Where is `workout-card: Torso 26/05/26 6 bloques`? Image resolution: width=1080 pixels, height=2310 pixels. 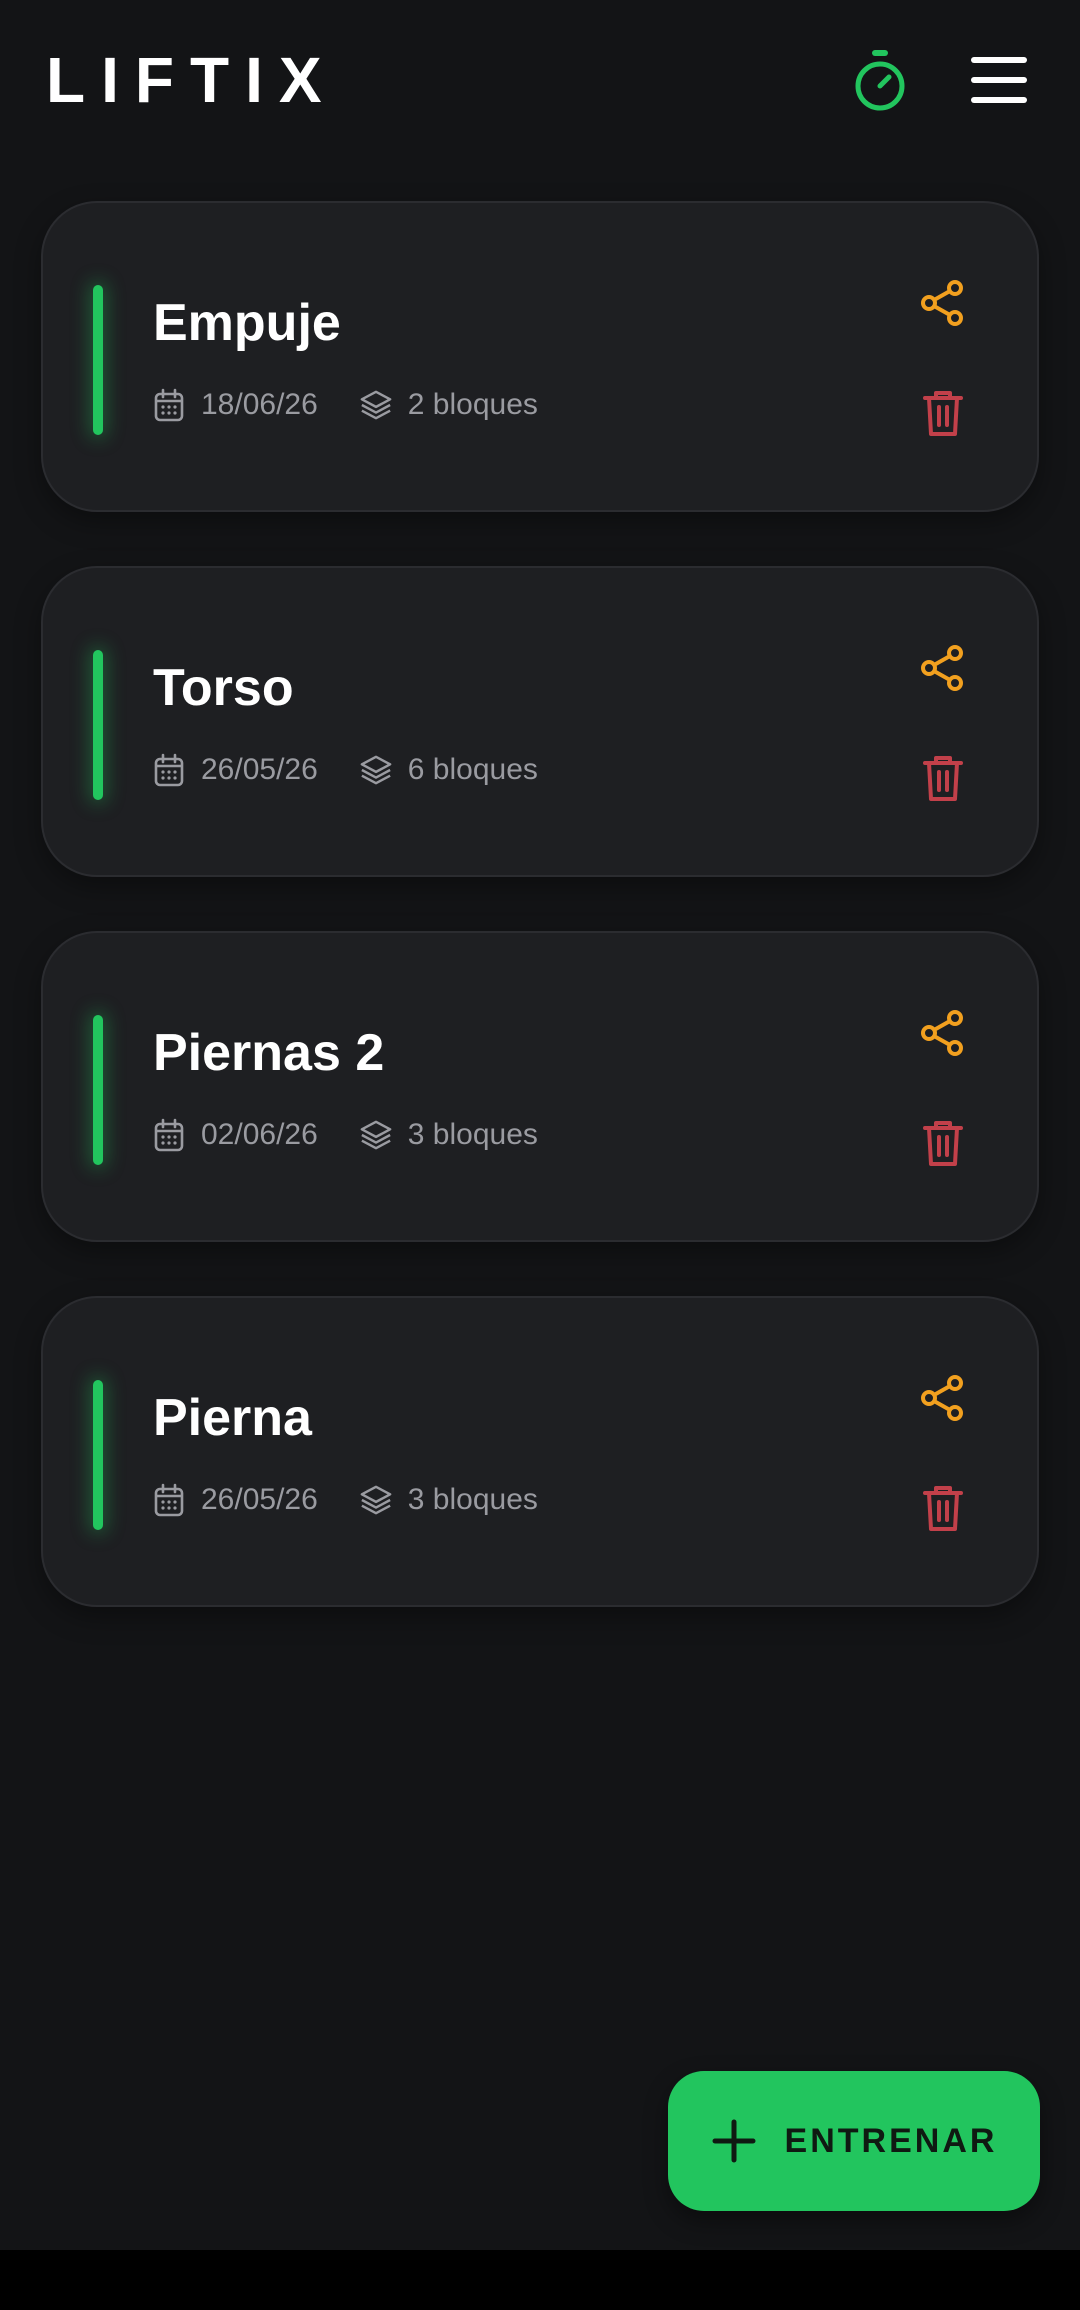
workout-card: Torso 26/05/26 6 bloques is located at coordinates (540, 721).